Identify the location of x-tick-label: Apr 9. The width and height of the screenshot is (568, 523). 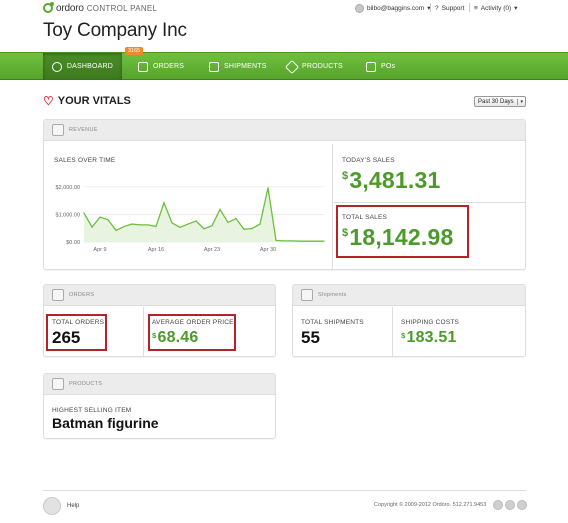
(99, 250).